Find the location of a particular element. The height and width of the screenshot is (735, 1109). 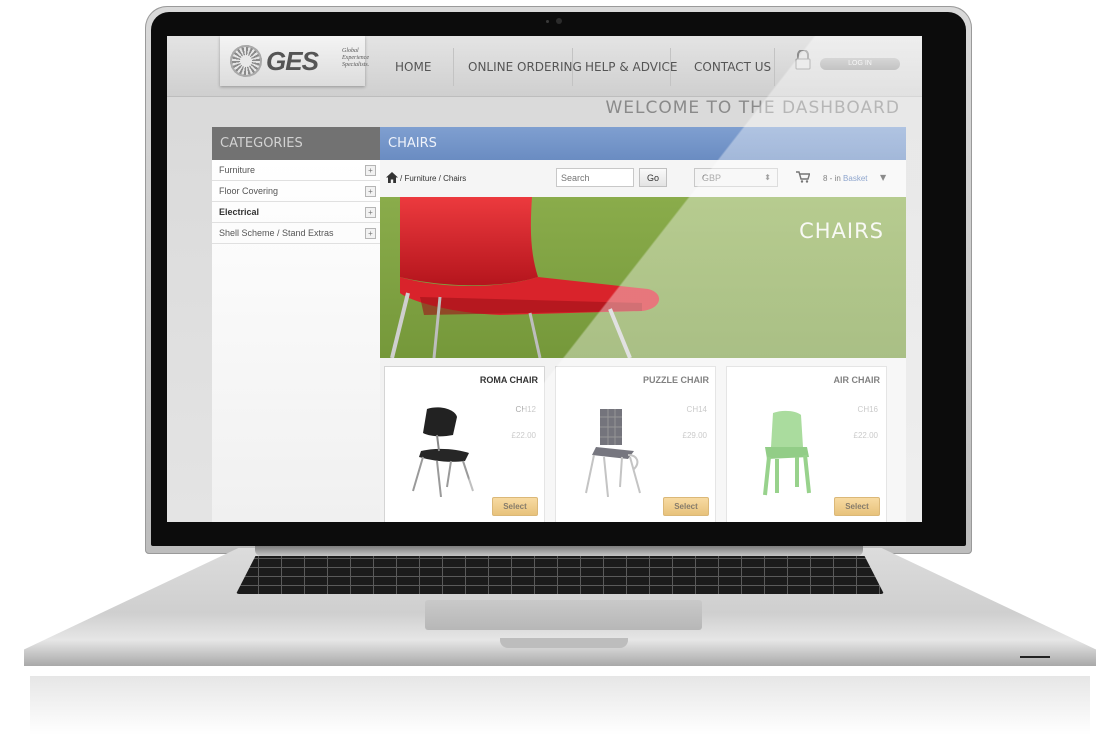

basket-summary: 8 - in Basket is located at coordinates (845, 178).